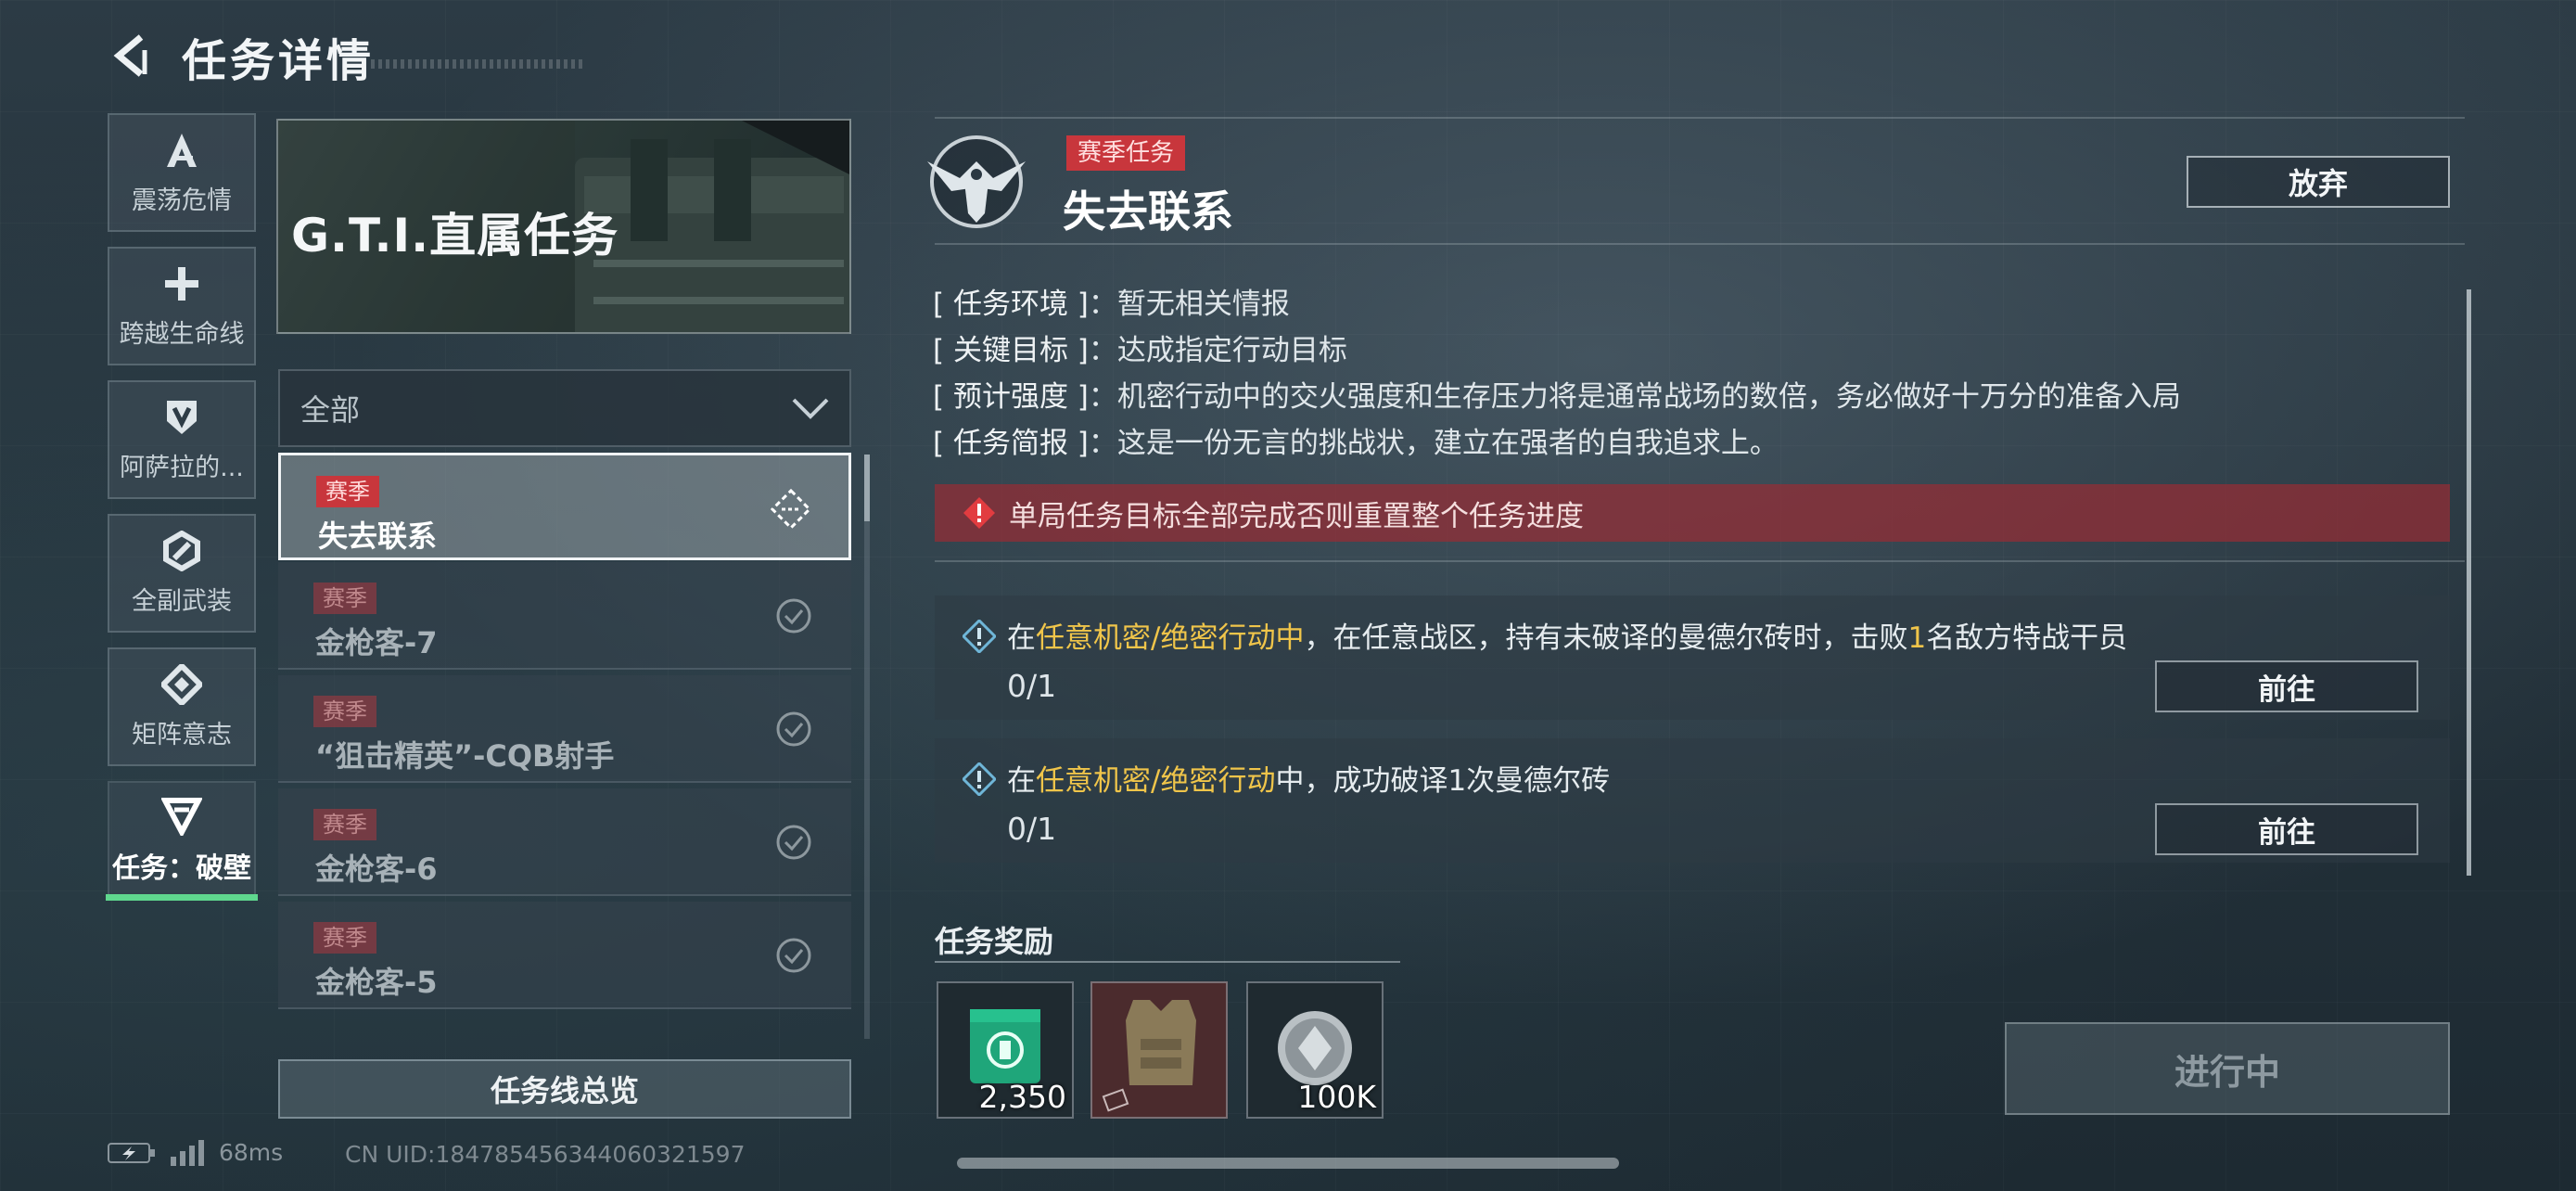 Image resolution: width=2576 pixels, height=1191 pixels. I want to click on task-line-banner: G.T.I.直属任务, so click(563, 226).